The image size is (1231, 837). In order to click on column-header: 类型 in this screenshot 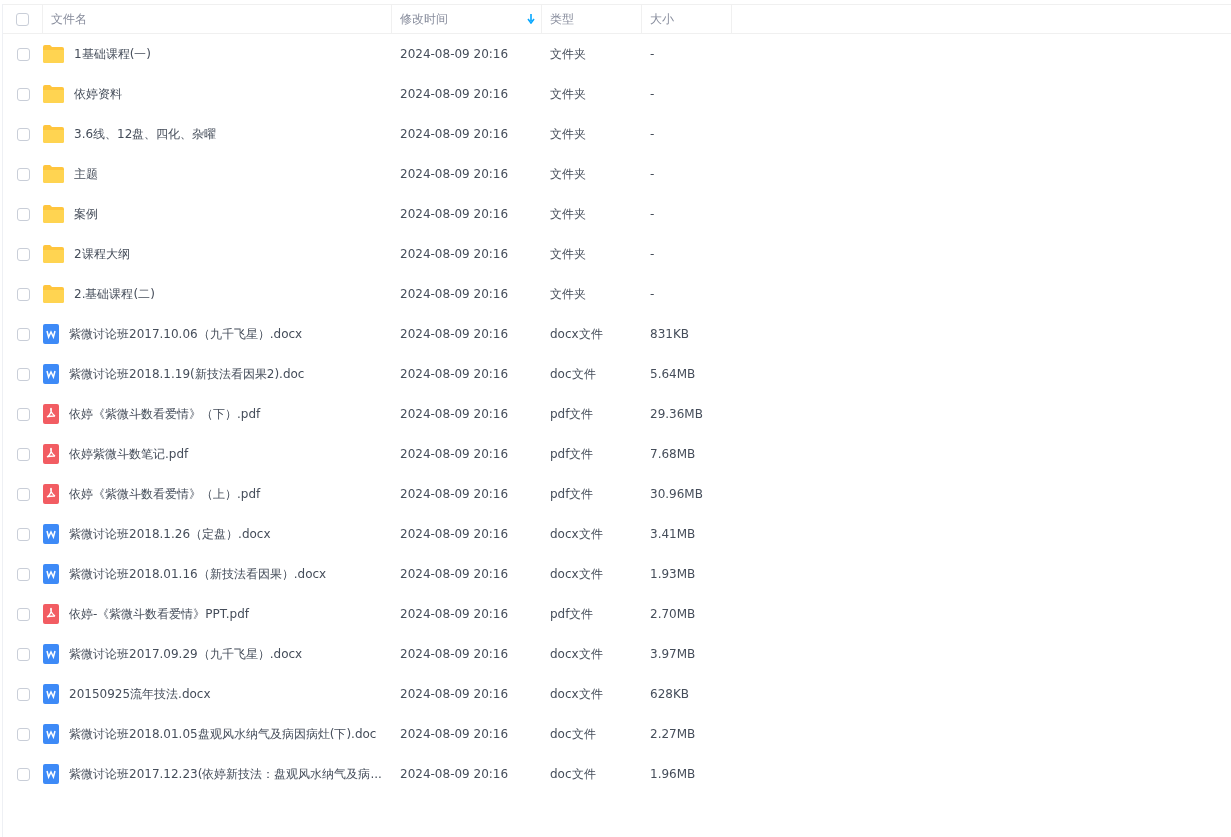, I will do `click(592, 19)`.